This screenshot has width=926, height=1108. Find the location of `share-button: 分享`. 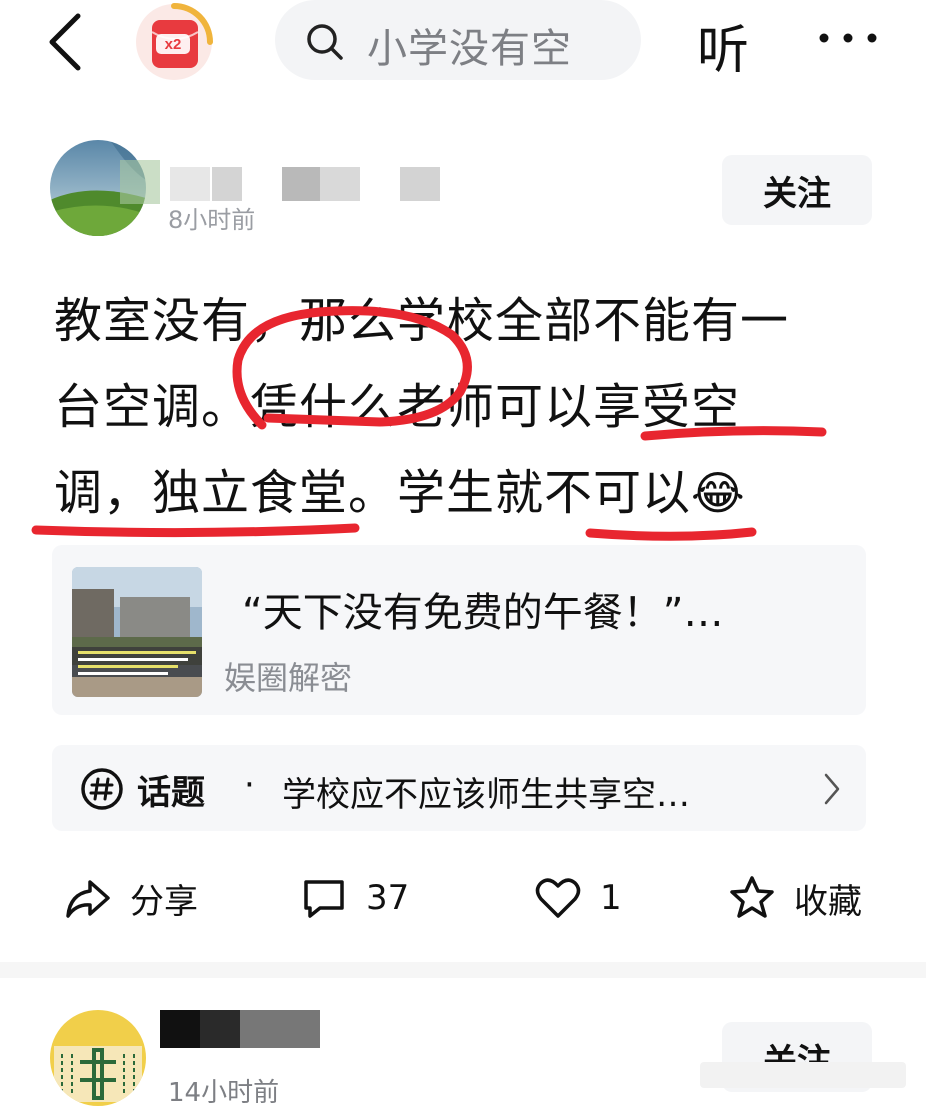

share-button: 分享 is located at coordinates (131, 898).